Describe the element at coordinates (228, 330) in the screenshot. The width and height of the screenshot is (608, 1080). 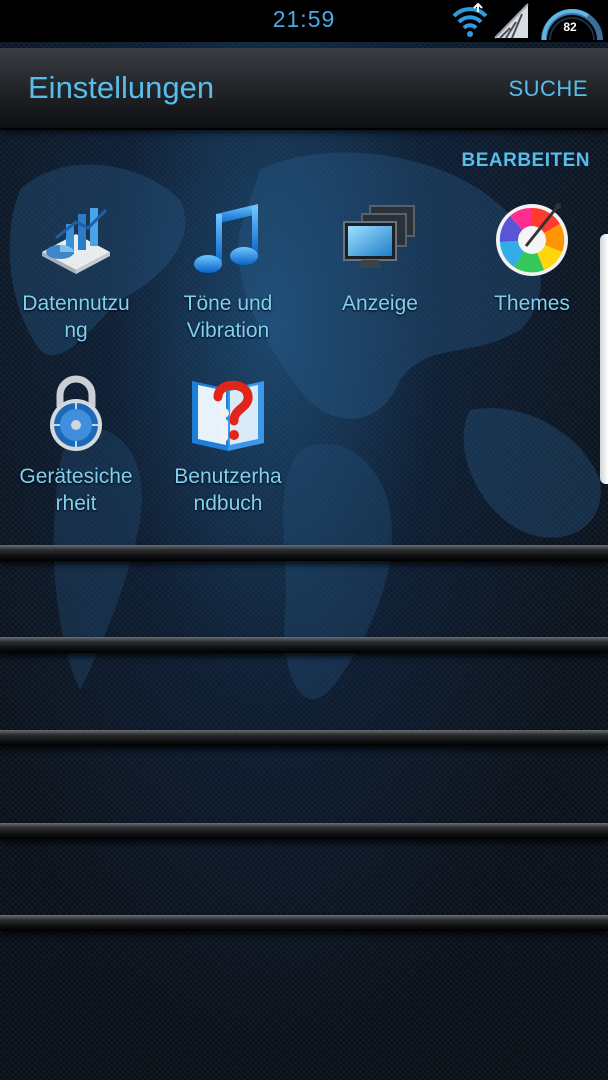
I see `tile-label-line2: Vibration` at that location.